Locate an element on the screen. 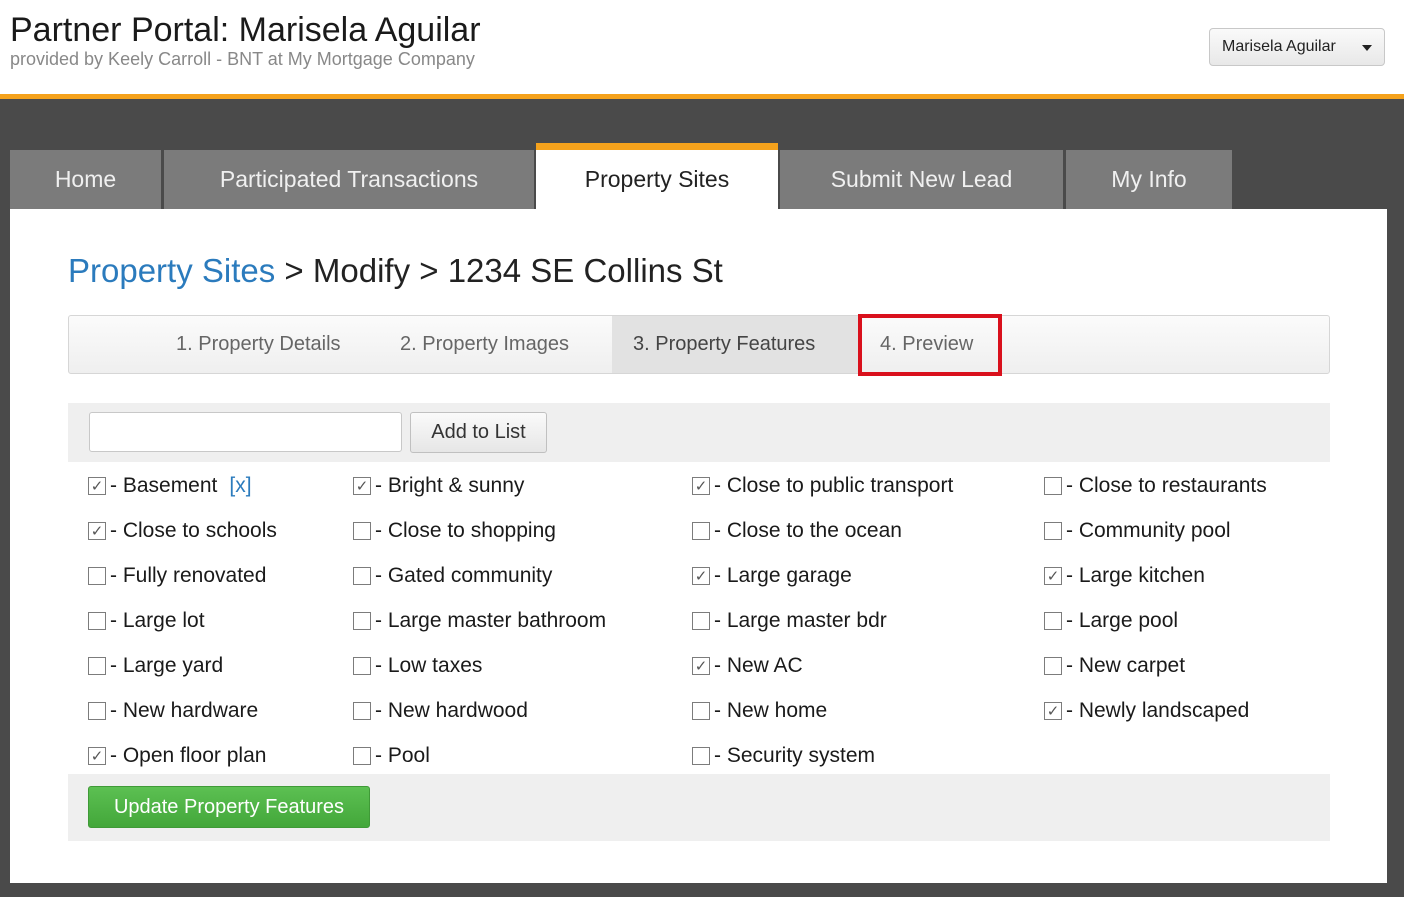 The image size is (1404, 897). tab-label: My Info is located at coordinates (1149, 179).